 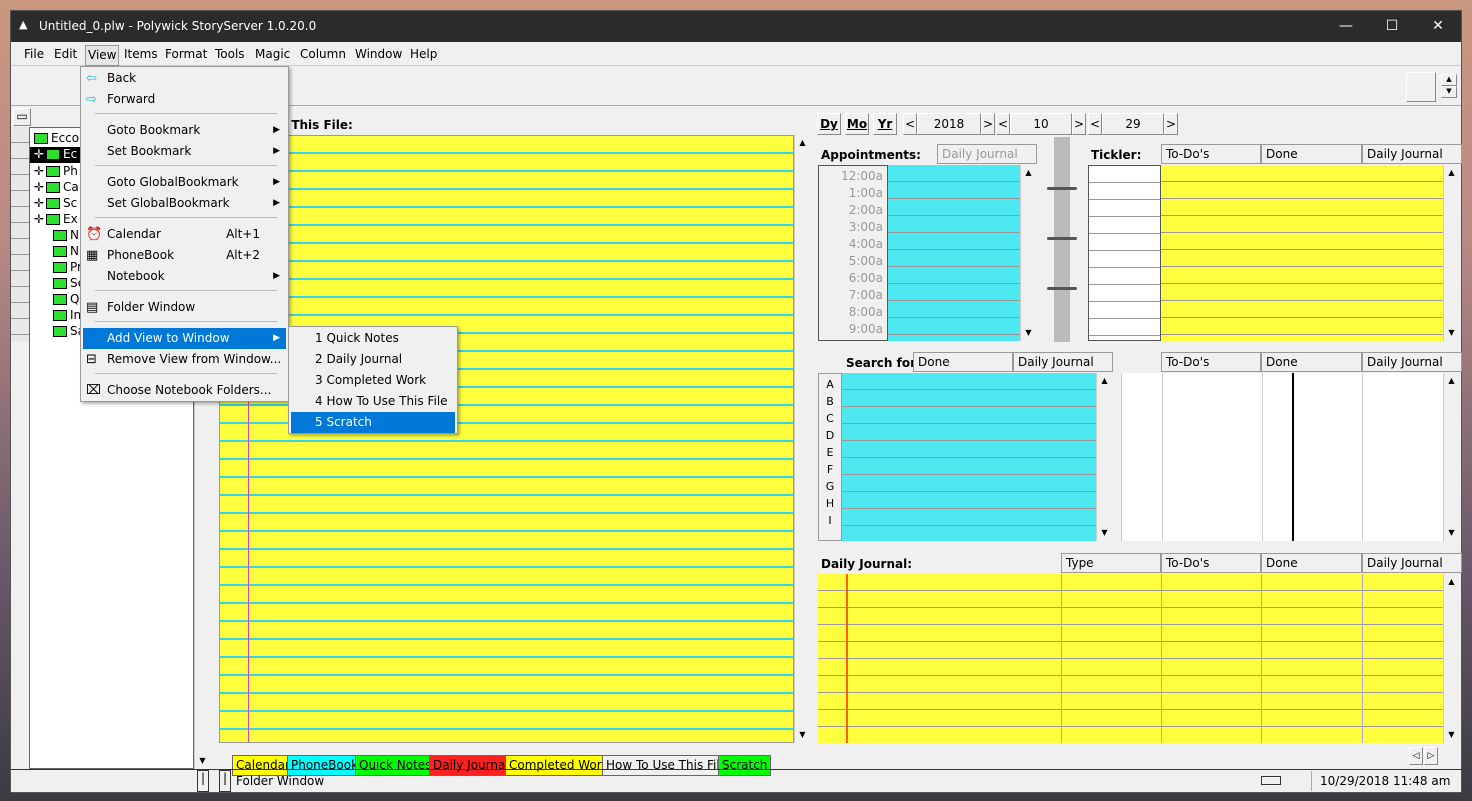 What do you see at coordinates (1451, 457) in the screenshot?
I see `mid-right-scrollbar: ▲ ▼` at bounding box center [1451, 457].